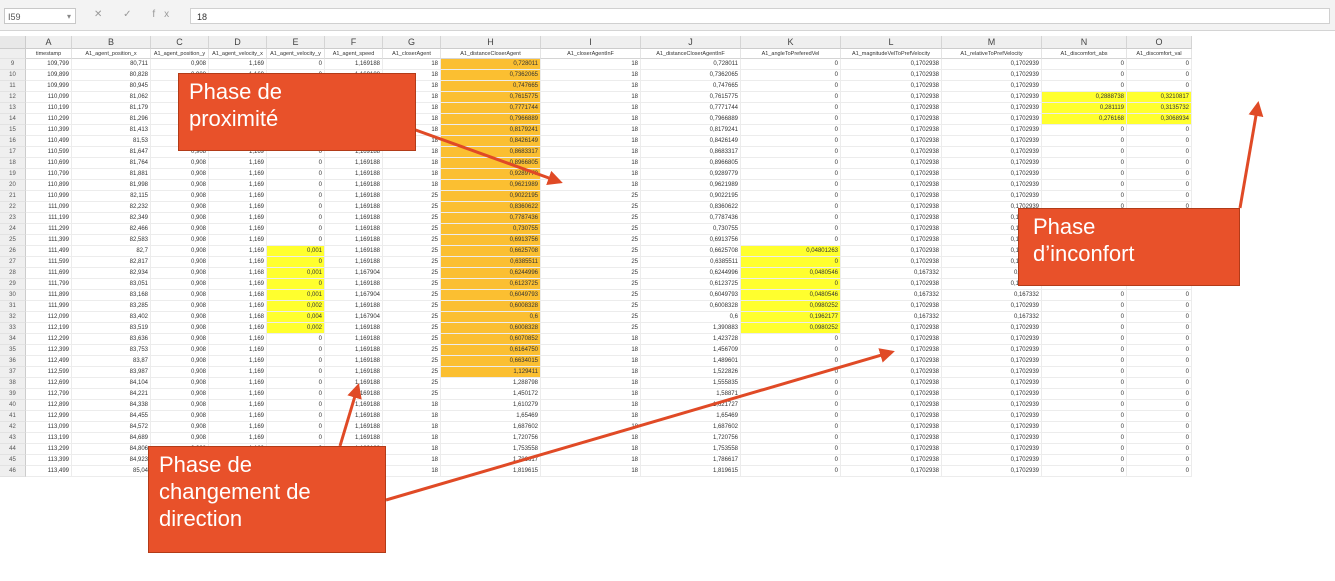  Describe the element at coordinates (13, 438) in the screenshot. I see `row-number: 43` at that location.